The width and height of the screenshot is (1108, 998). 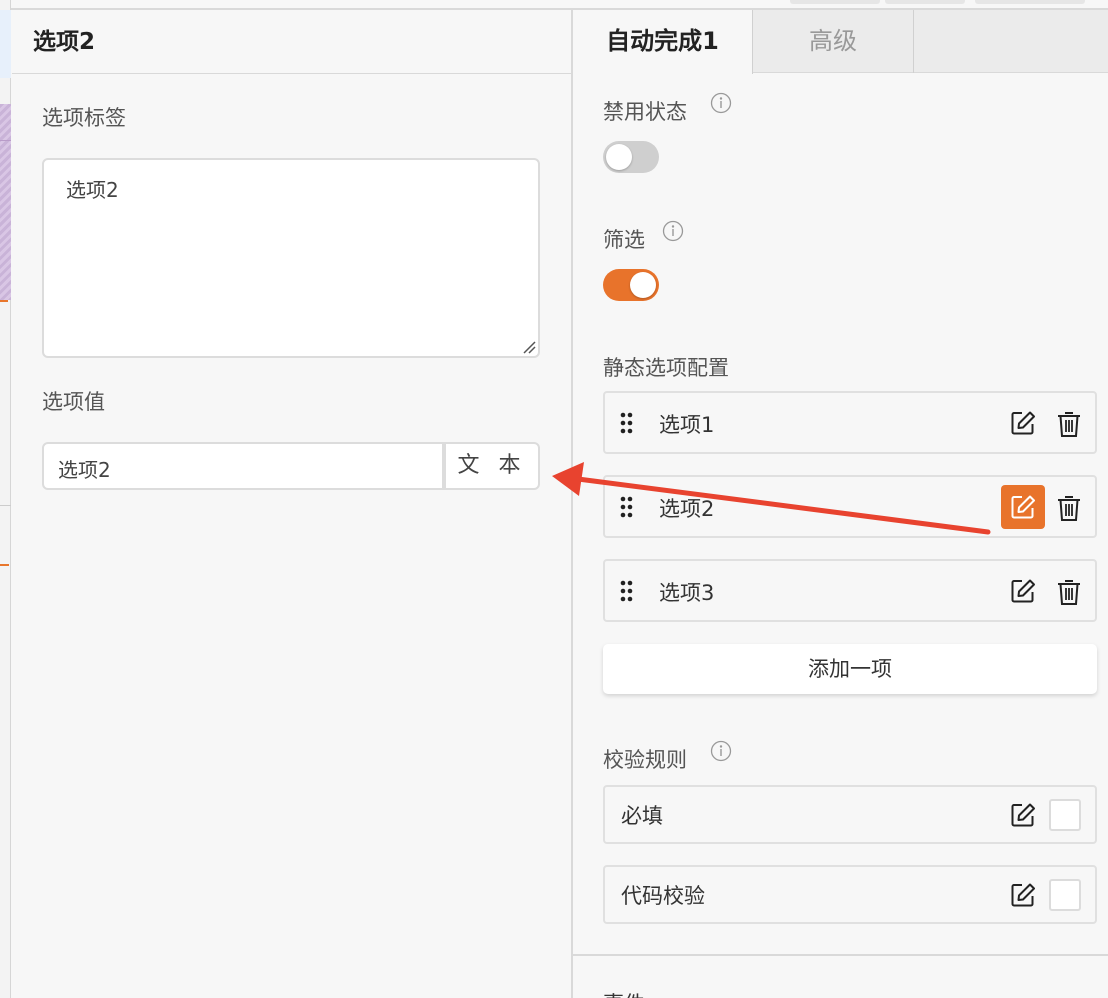 I want to click on option-value-field-label: 选项值, so click(x=73, y=402).